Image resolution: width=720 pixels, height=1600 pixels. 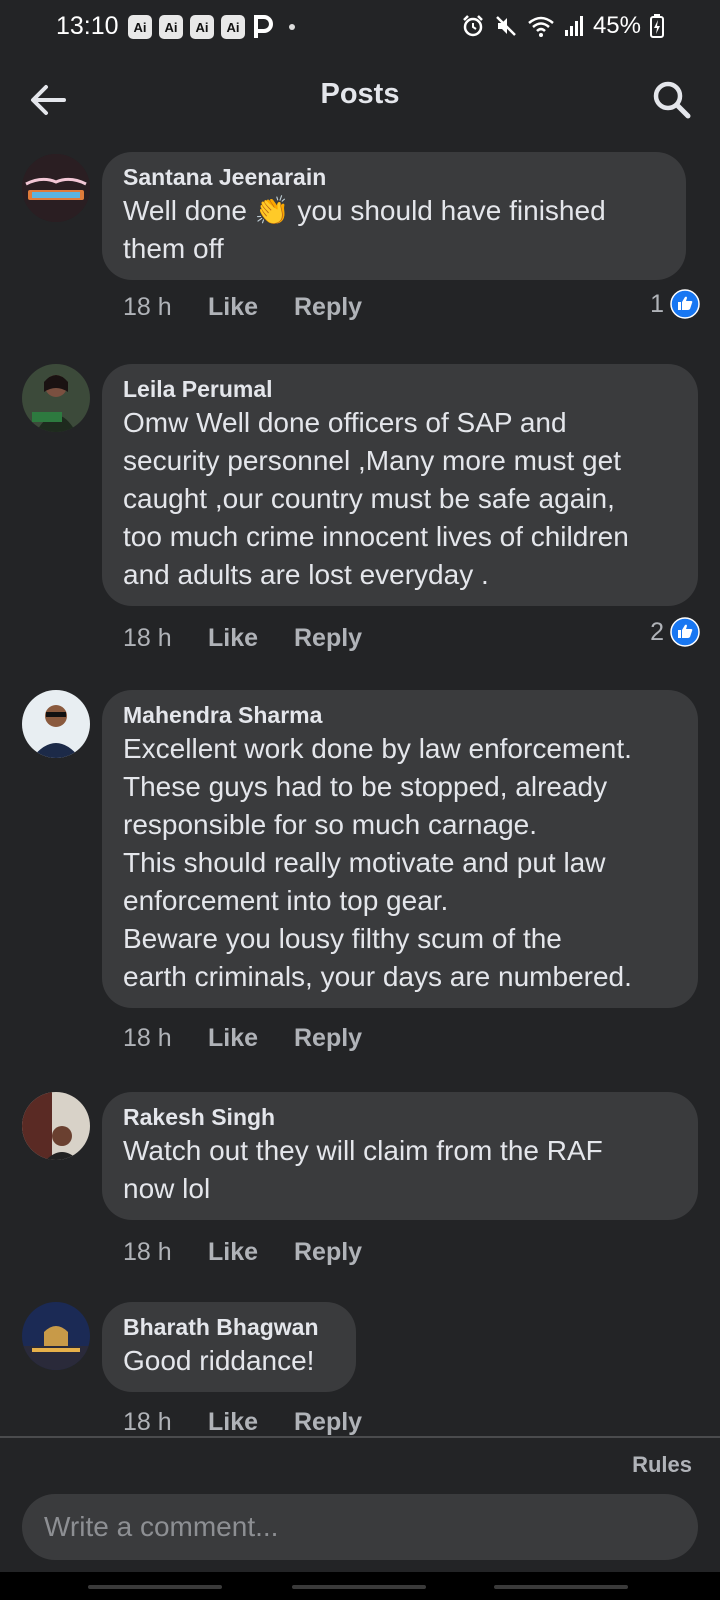 What do you see at coordinates (400, 1117) in the screenshot?
I see `comment-author: Rakesh Singh` at bounding box center [400, 1117].